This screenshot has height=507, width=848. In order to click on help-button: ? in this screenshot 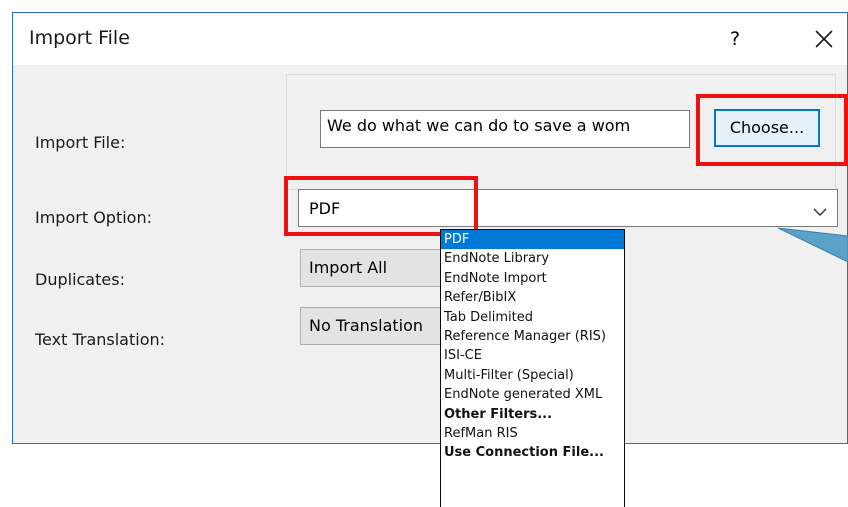, I will do `click(735, 39)`.